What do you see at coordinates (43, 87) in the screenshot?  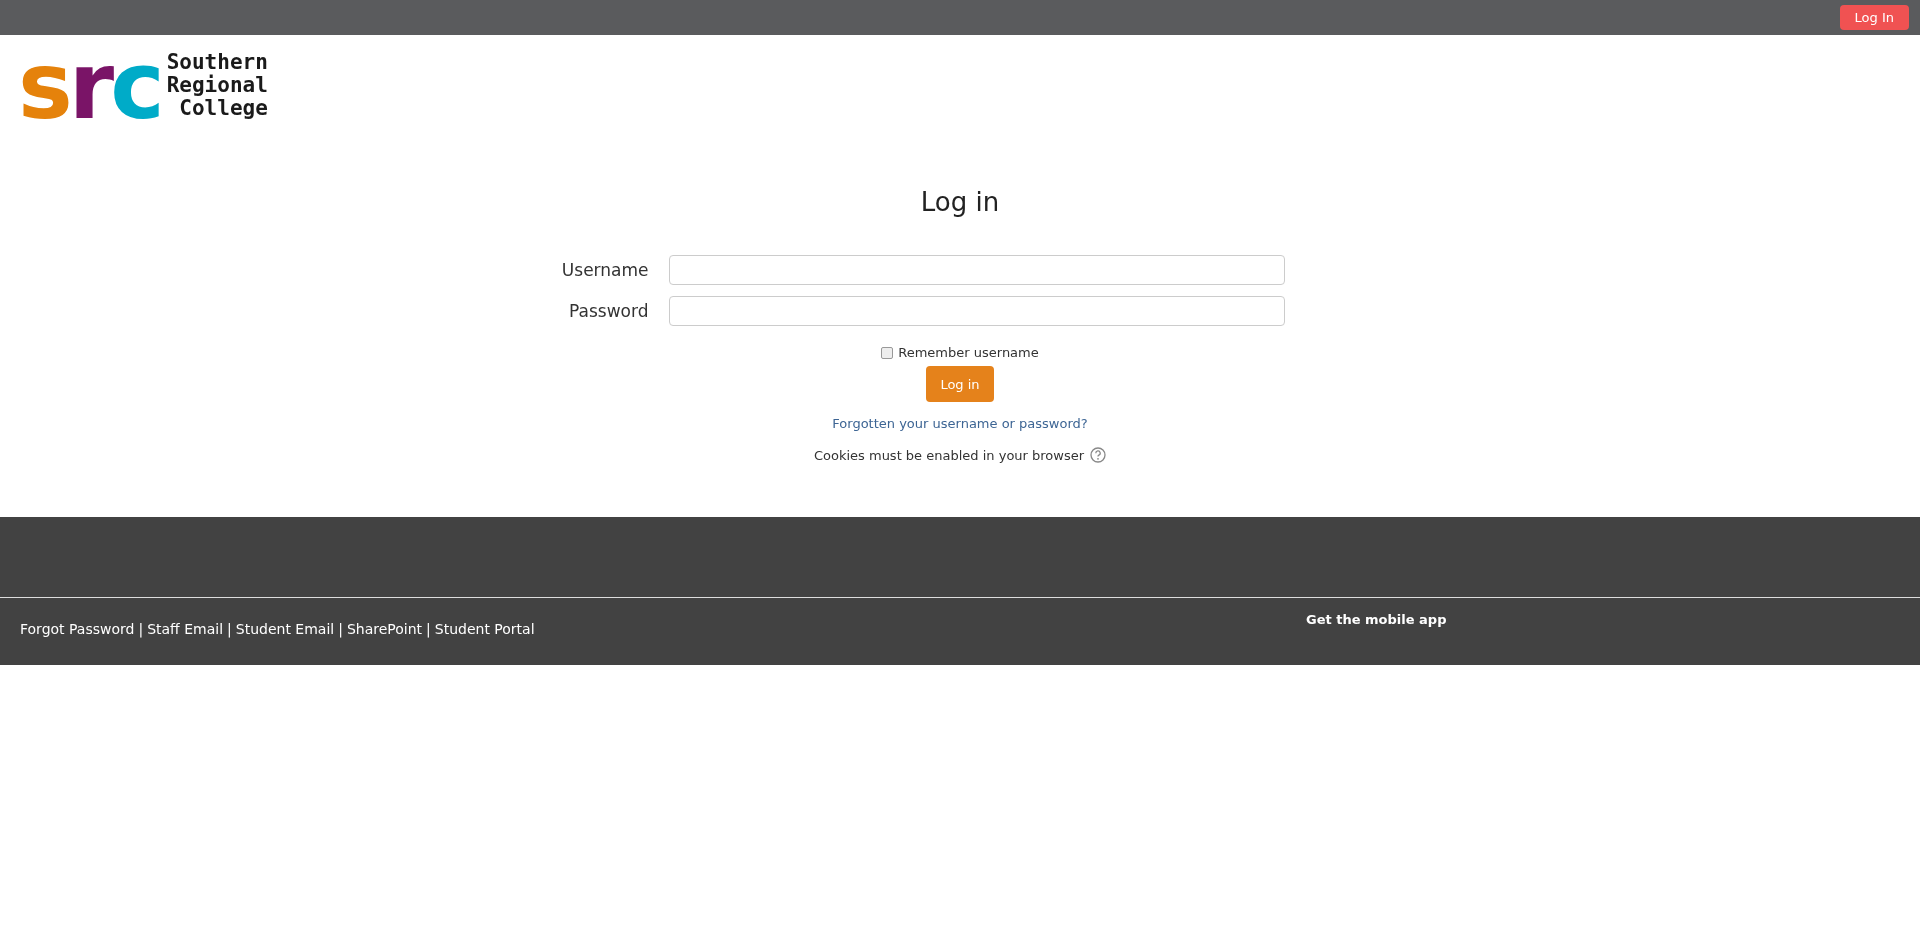 I see `logo-letter: s` at bounding box center [43, 87].